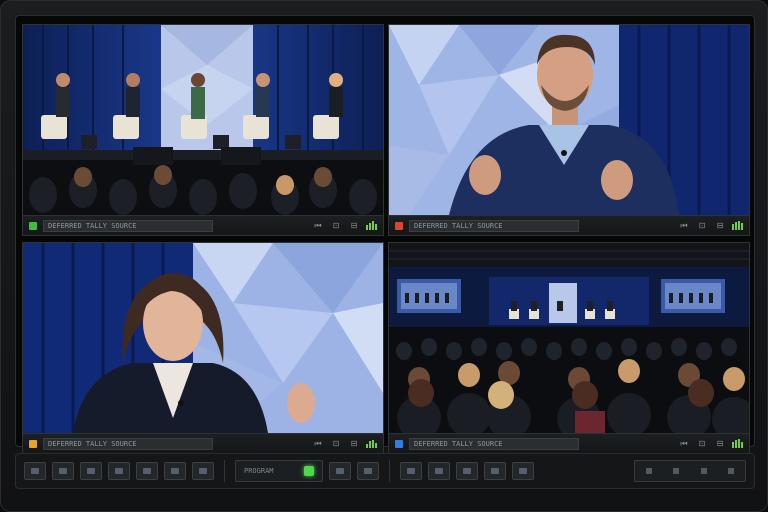 The width and height of the screenshot is (768, 512). Describe the element at coordinates (279, 471) in the screenshot. I see `mode-display: PROGRAM` at that location.